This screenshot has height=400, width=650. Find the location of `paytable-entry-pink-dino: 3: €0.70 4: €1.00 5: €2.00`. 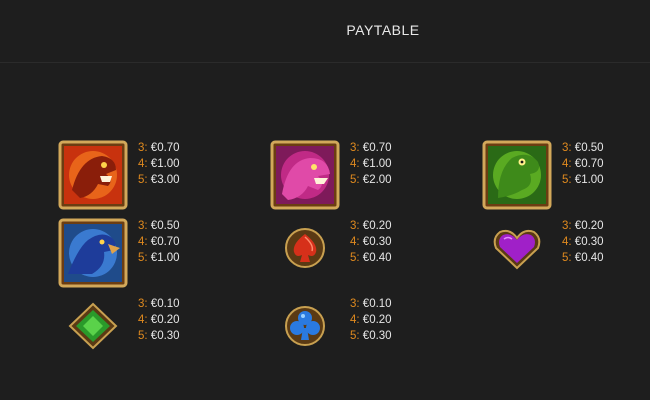

paytable-entry-pink-dino: 3: €0.70 4: €1.00 5: €2.00 is located at coordinates (370, 175).